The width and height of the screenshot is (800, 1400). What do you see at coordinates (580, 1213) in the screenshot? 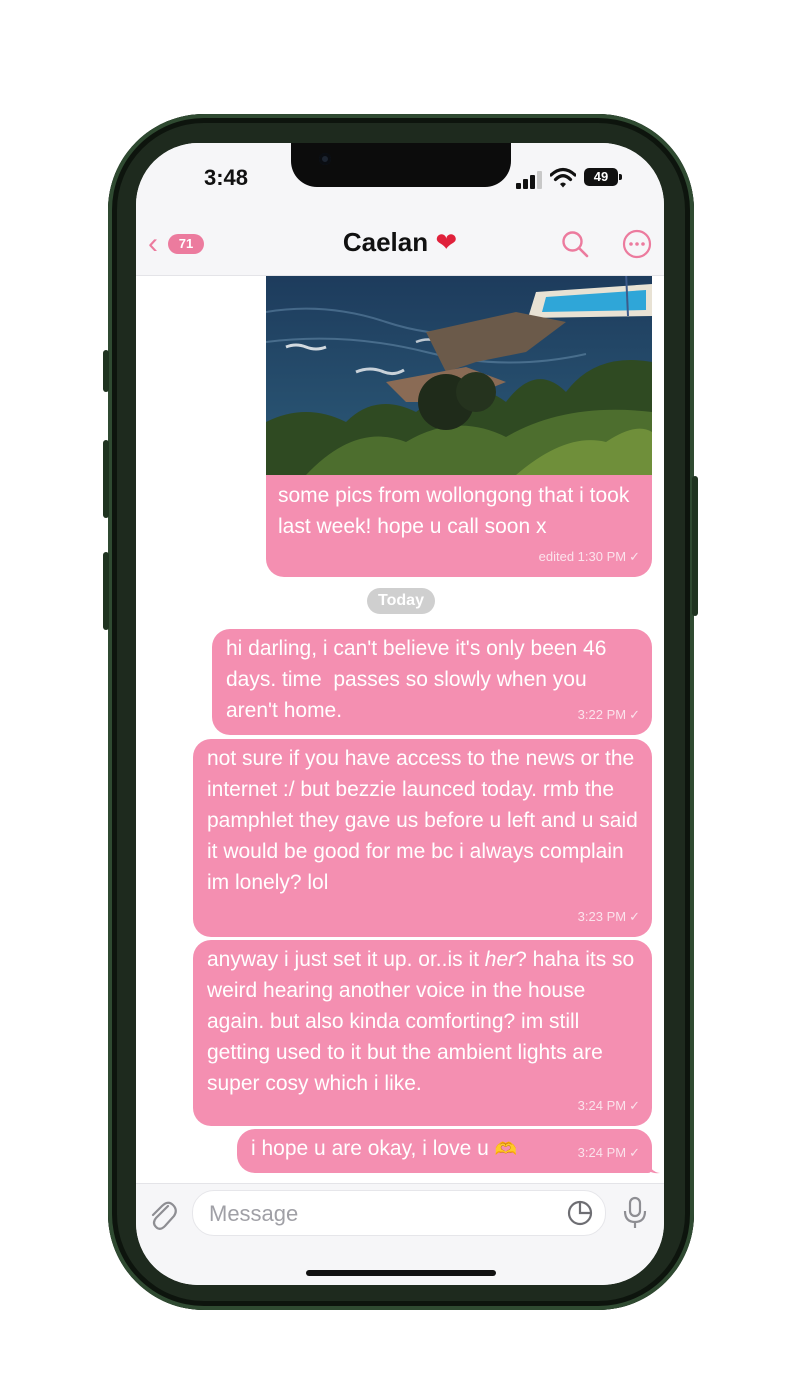
I see `sticker-icon` at bounding box center [580, 1213].